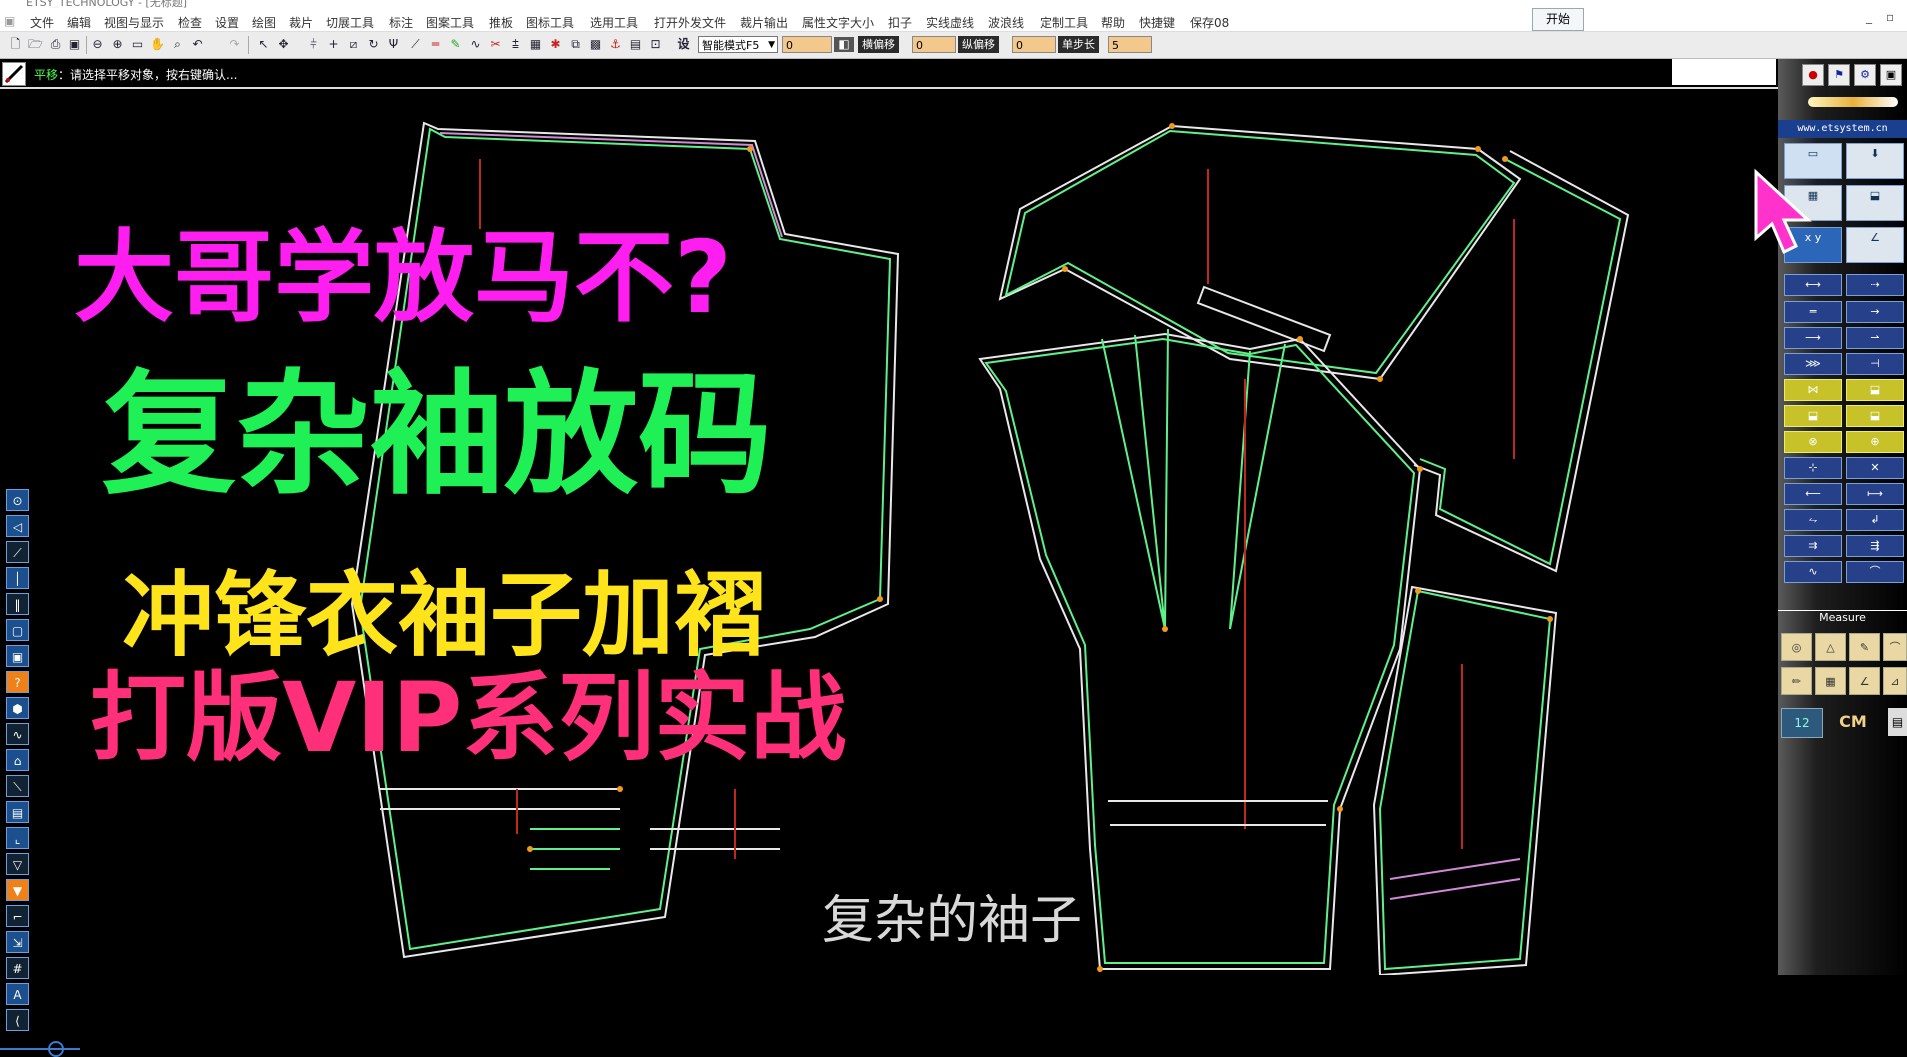  Describe the element at coordinates (1890, 17) in the screenshot. I see `restore-button: ▫` at that location.